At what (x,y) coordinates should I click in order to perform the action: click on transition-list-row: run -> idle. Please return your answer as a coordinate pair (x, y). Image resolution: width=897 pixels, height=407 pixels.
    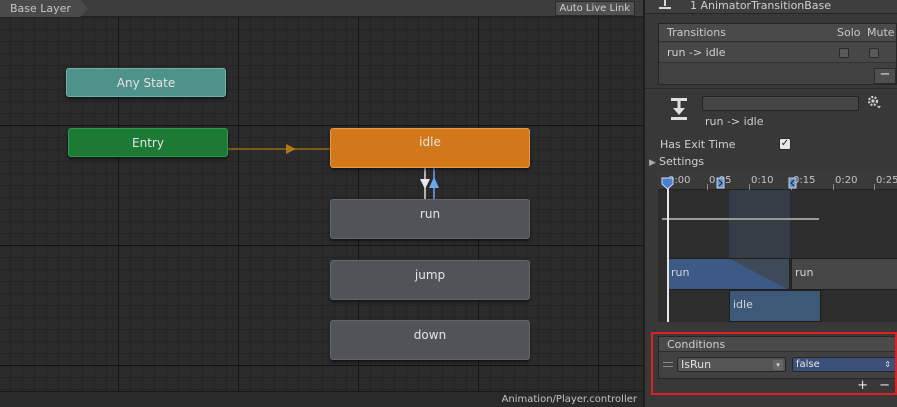
    Looking at the image, I should click on (777, 53).